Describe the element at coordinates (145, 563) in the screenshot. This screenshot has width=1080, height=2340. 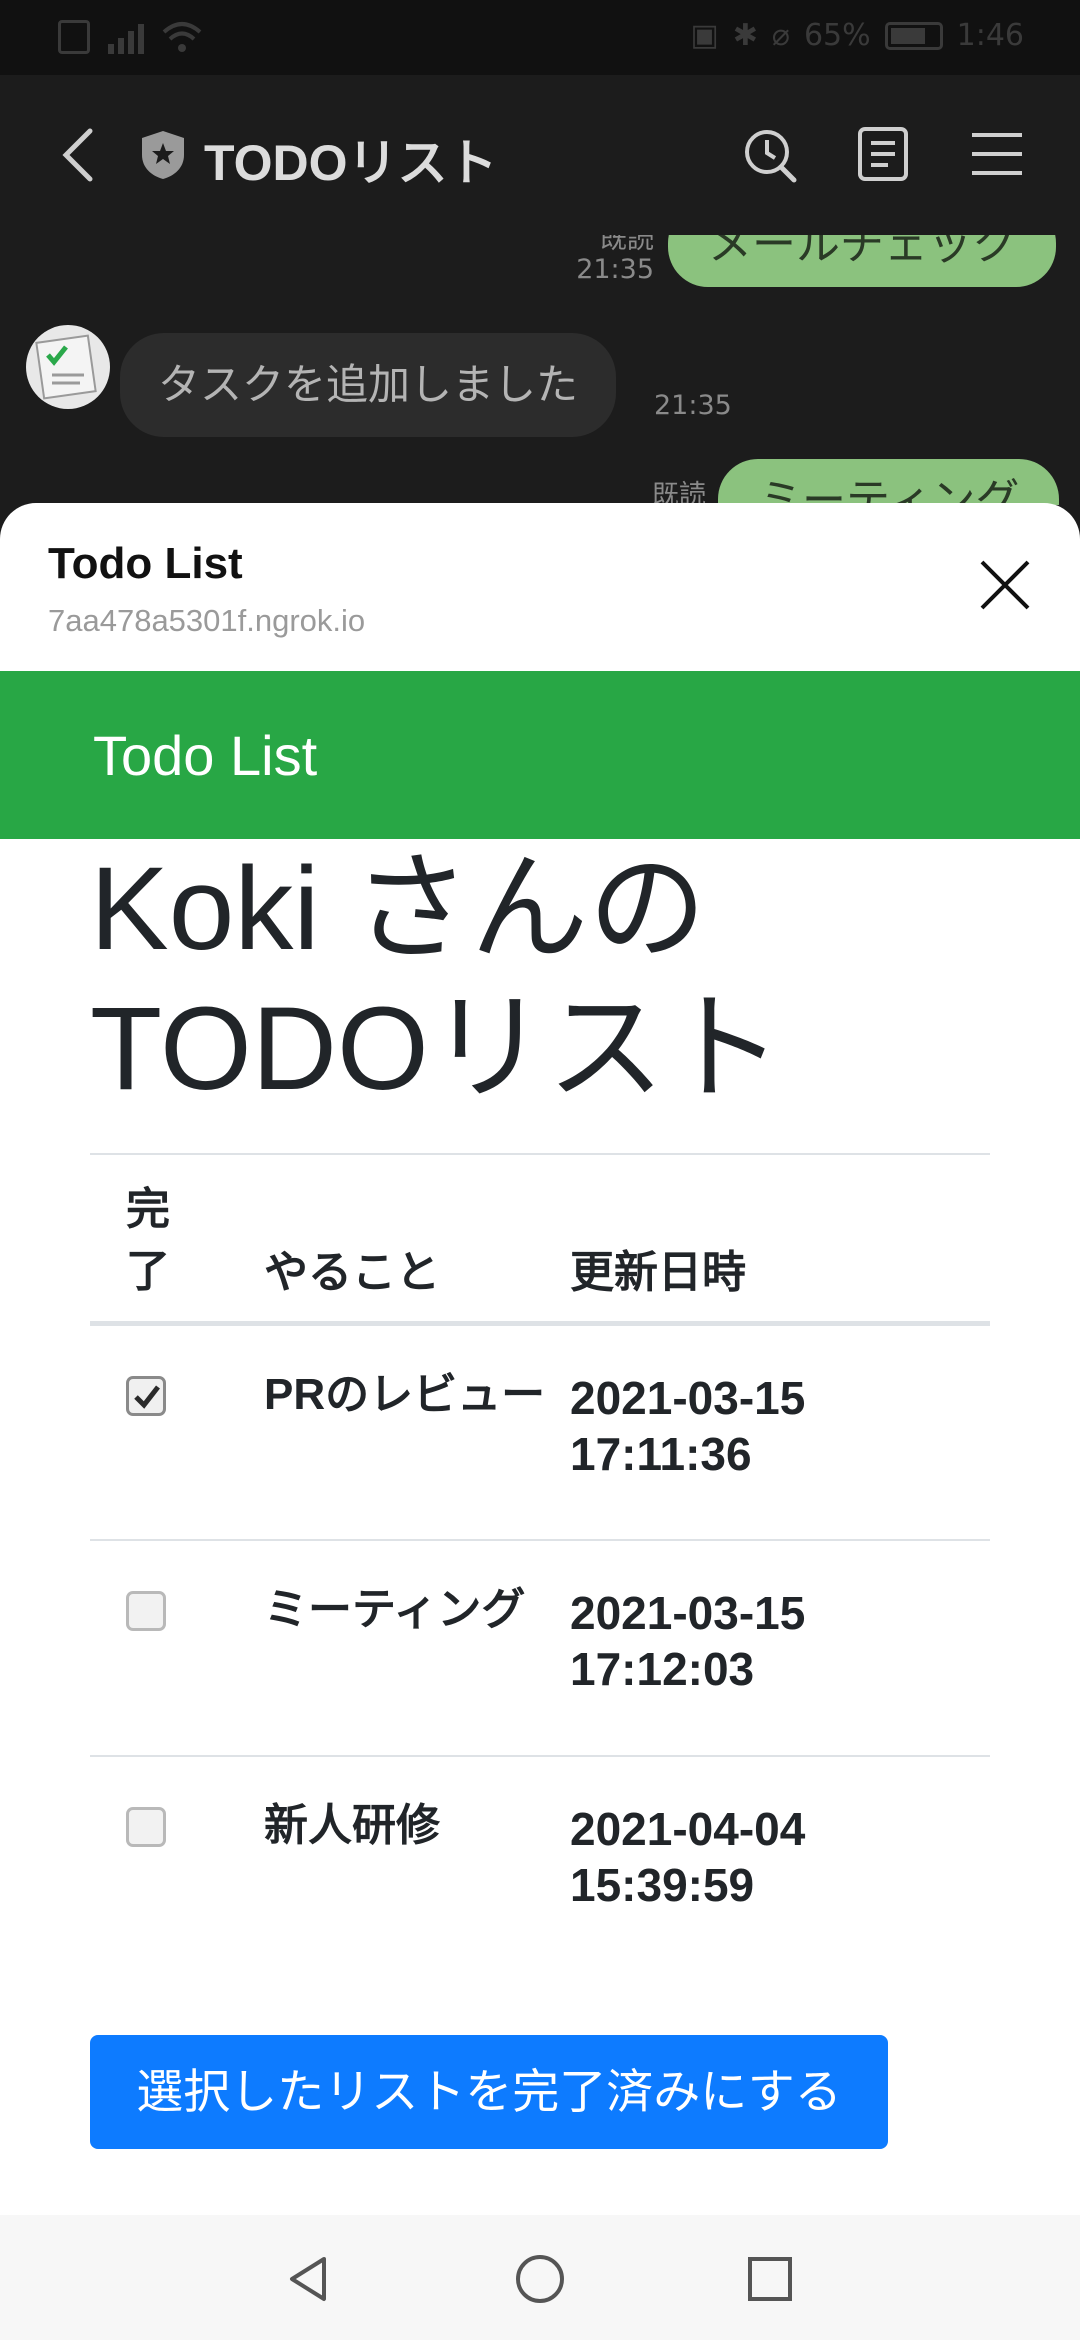
I see `sheet-title: Todo List` at that location.